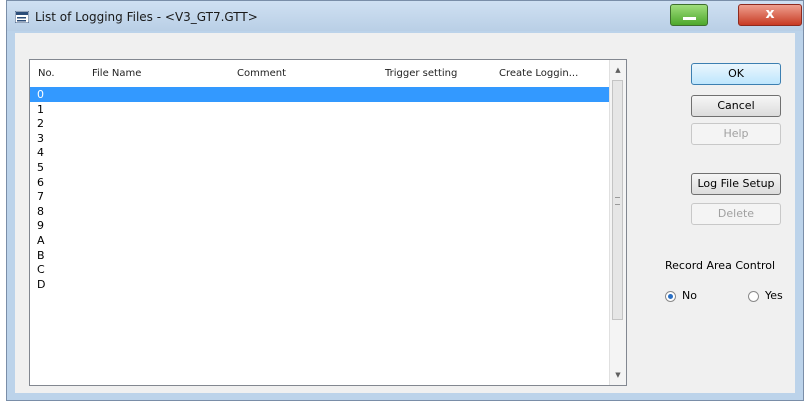 The width and height of the screenshot is (809, 405). Describe the element at coordinates (320, 255) in the screenshot. I see `list-item: B` at that location.